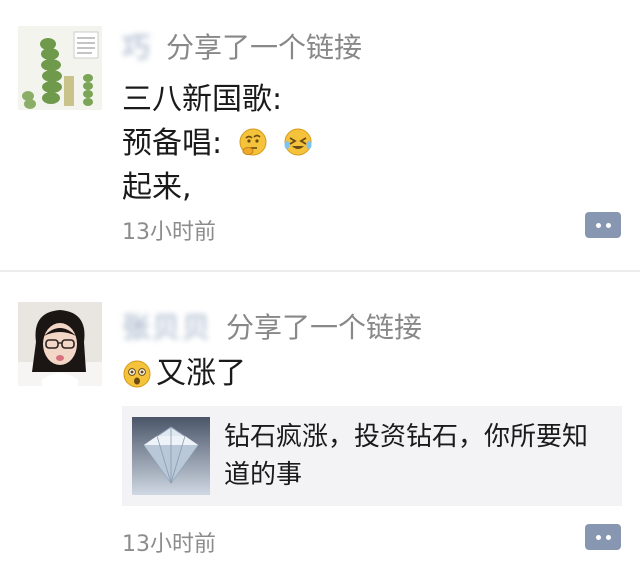 The height and width of the screenshot is (564, 640). What do you see at coordinates (608, 537) in the screenshot?
I see `comment-icon-dot` at bounding box center [608, 537].